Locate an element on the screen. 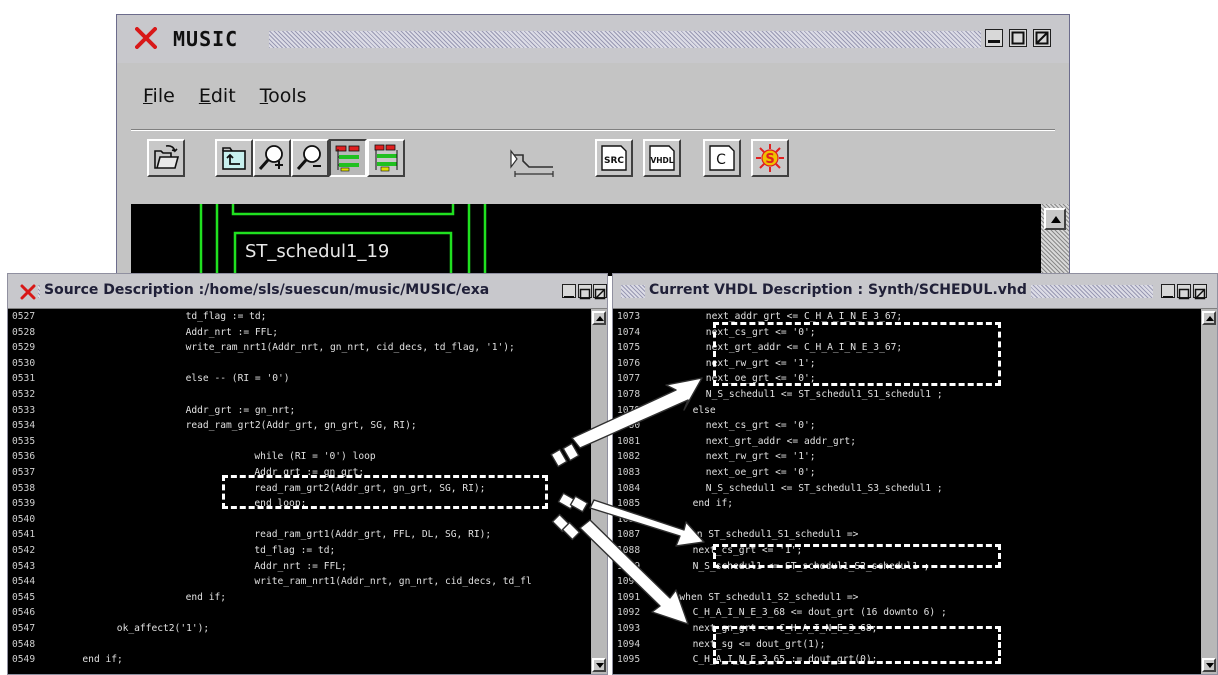 The image size is (1218, 675). src-document-icon: SRC is located at coordinates (614, 158).